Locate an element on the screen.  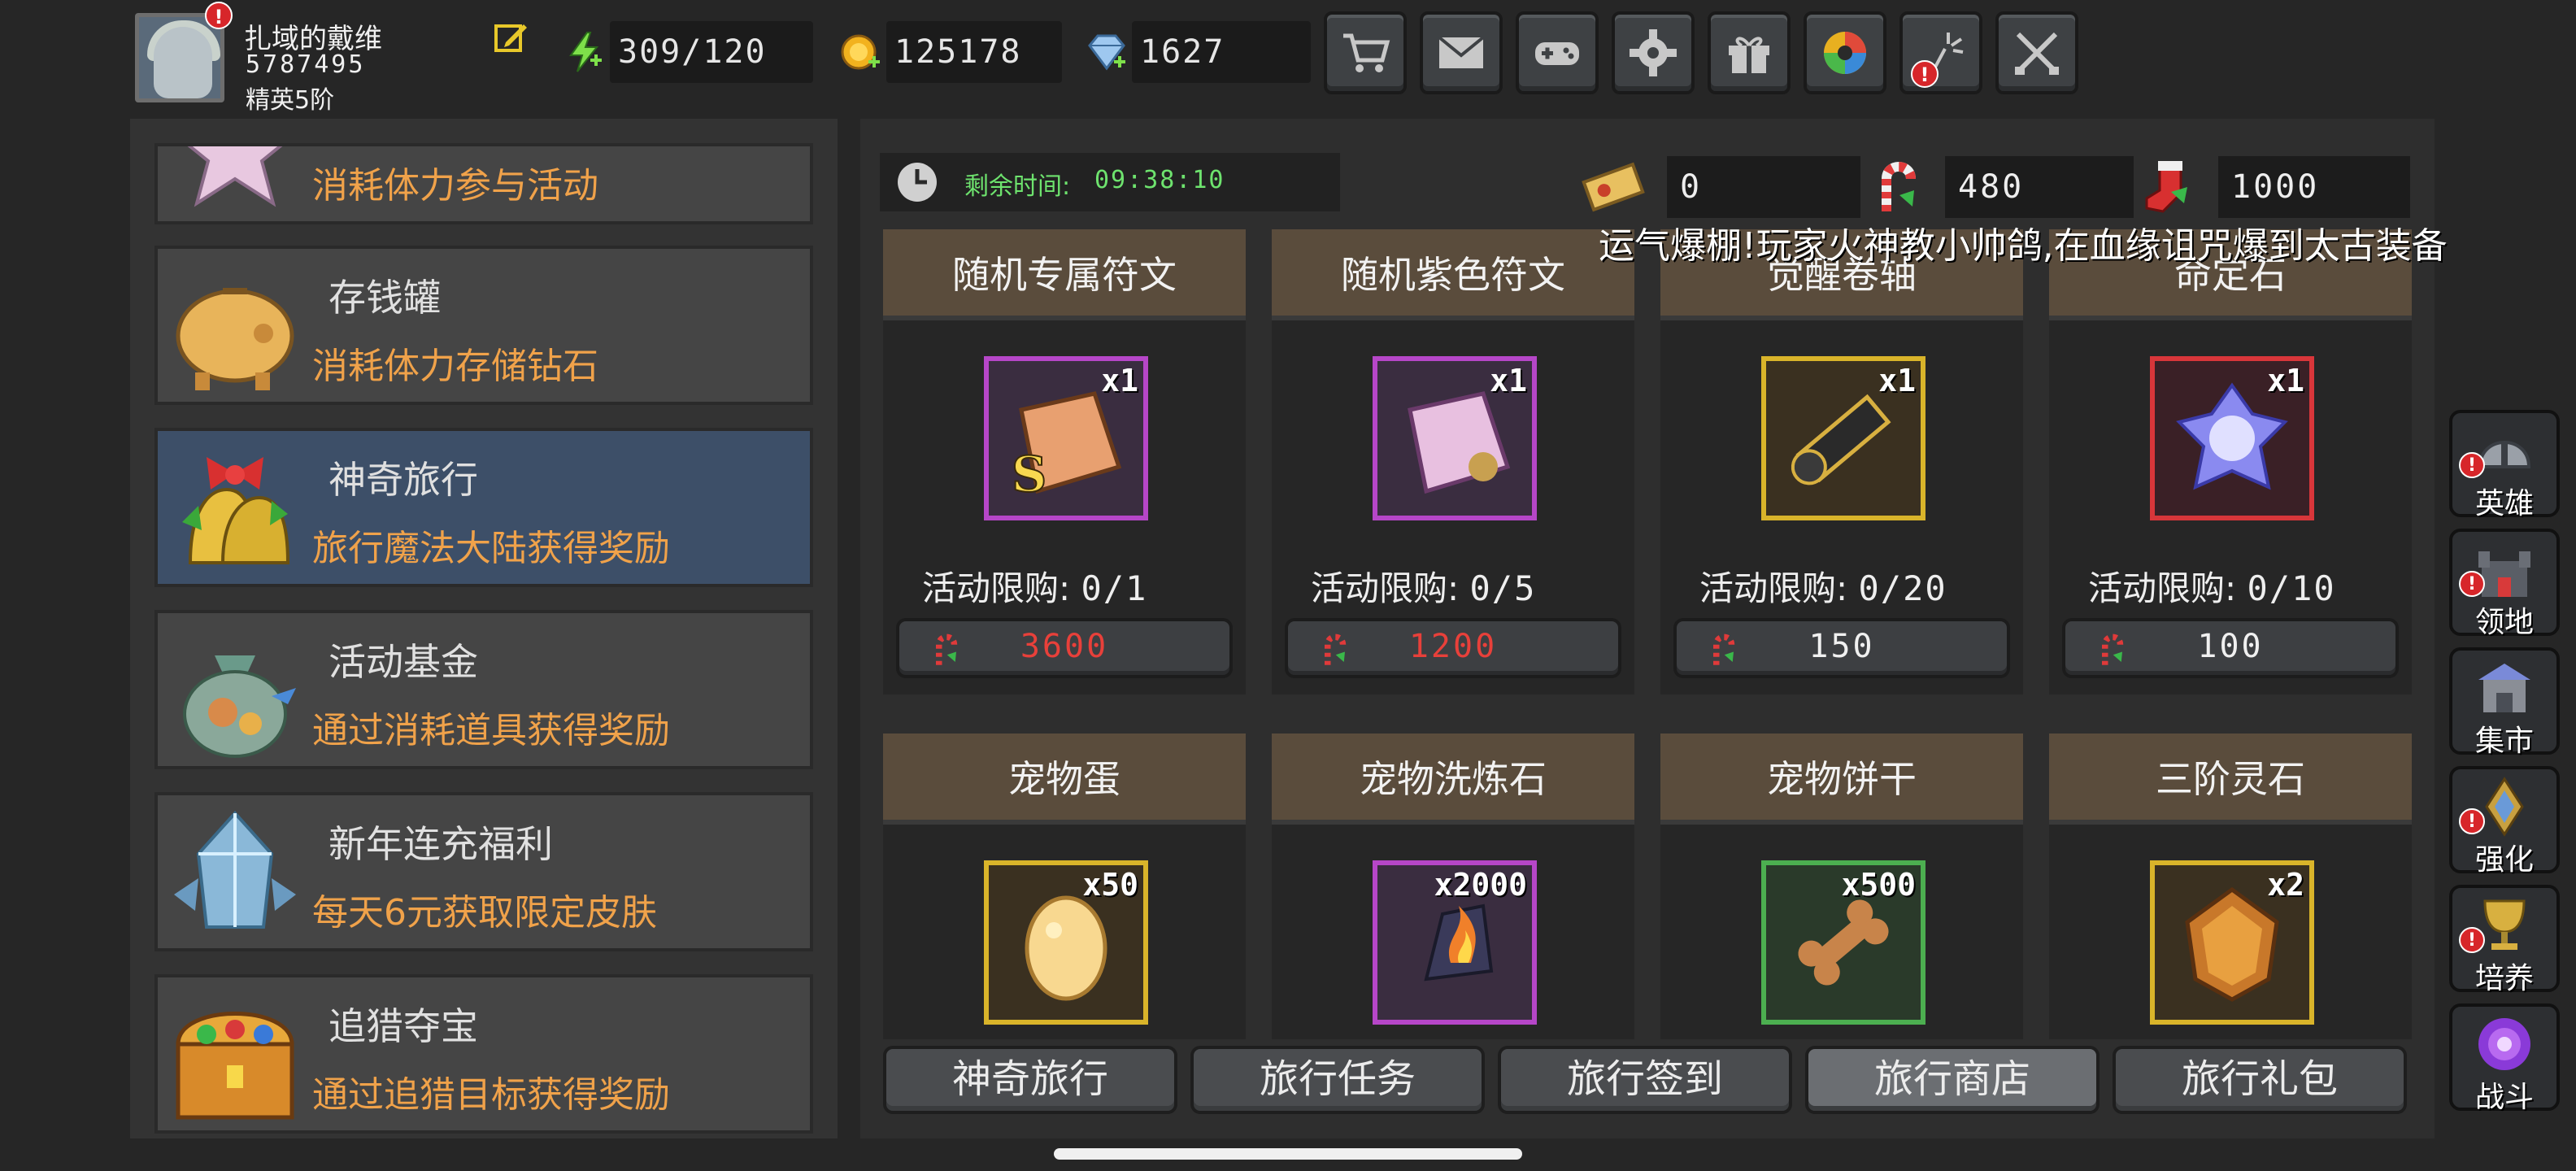
event-item-activity-fund: 活动基金 通过消耗道具获得奖励 is located at coordinates (484, 689).